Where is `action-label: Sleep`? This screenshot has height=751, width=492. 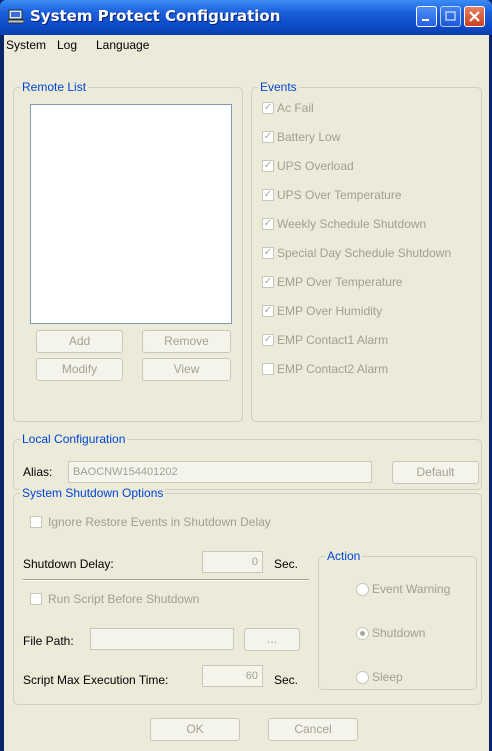 action-label: Sleep is located at coordinates (387, 677).